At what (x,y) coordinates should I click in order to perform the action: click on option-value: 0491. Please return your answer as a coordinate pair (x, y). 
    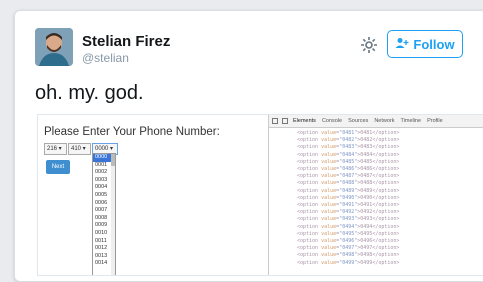
    Looking at the image, I should click on (348, 205).